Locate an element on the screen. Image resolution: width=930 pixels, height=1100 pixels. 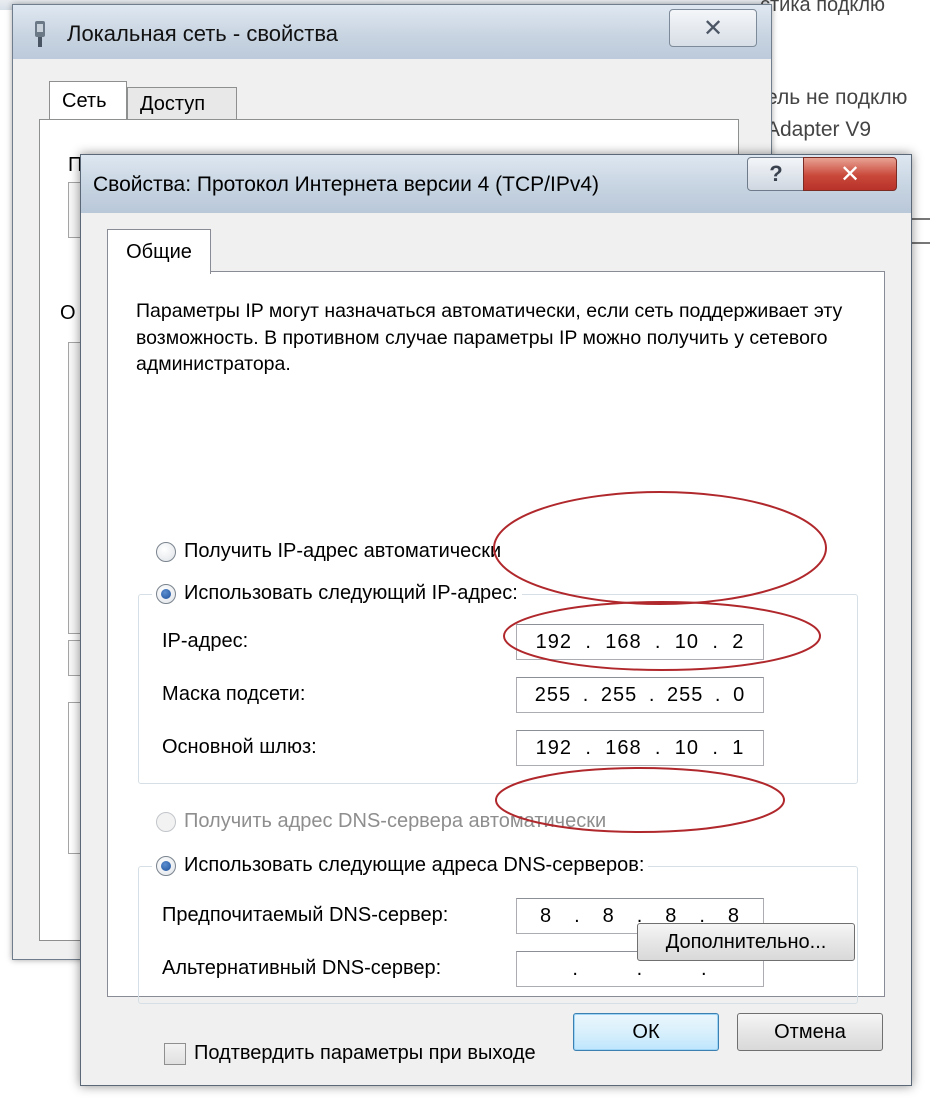
ip-auto-radio is located at coordinates (166, 551).